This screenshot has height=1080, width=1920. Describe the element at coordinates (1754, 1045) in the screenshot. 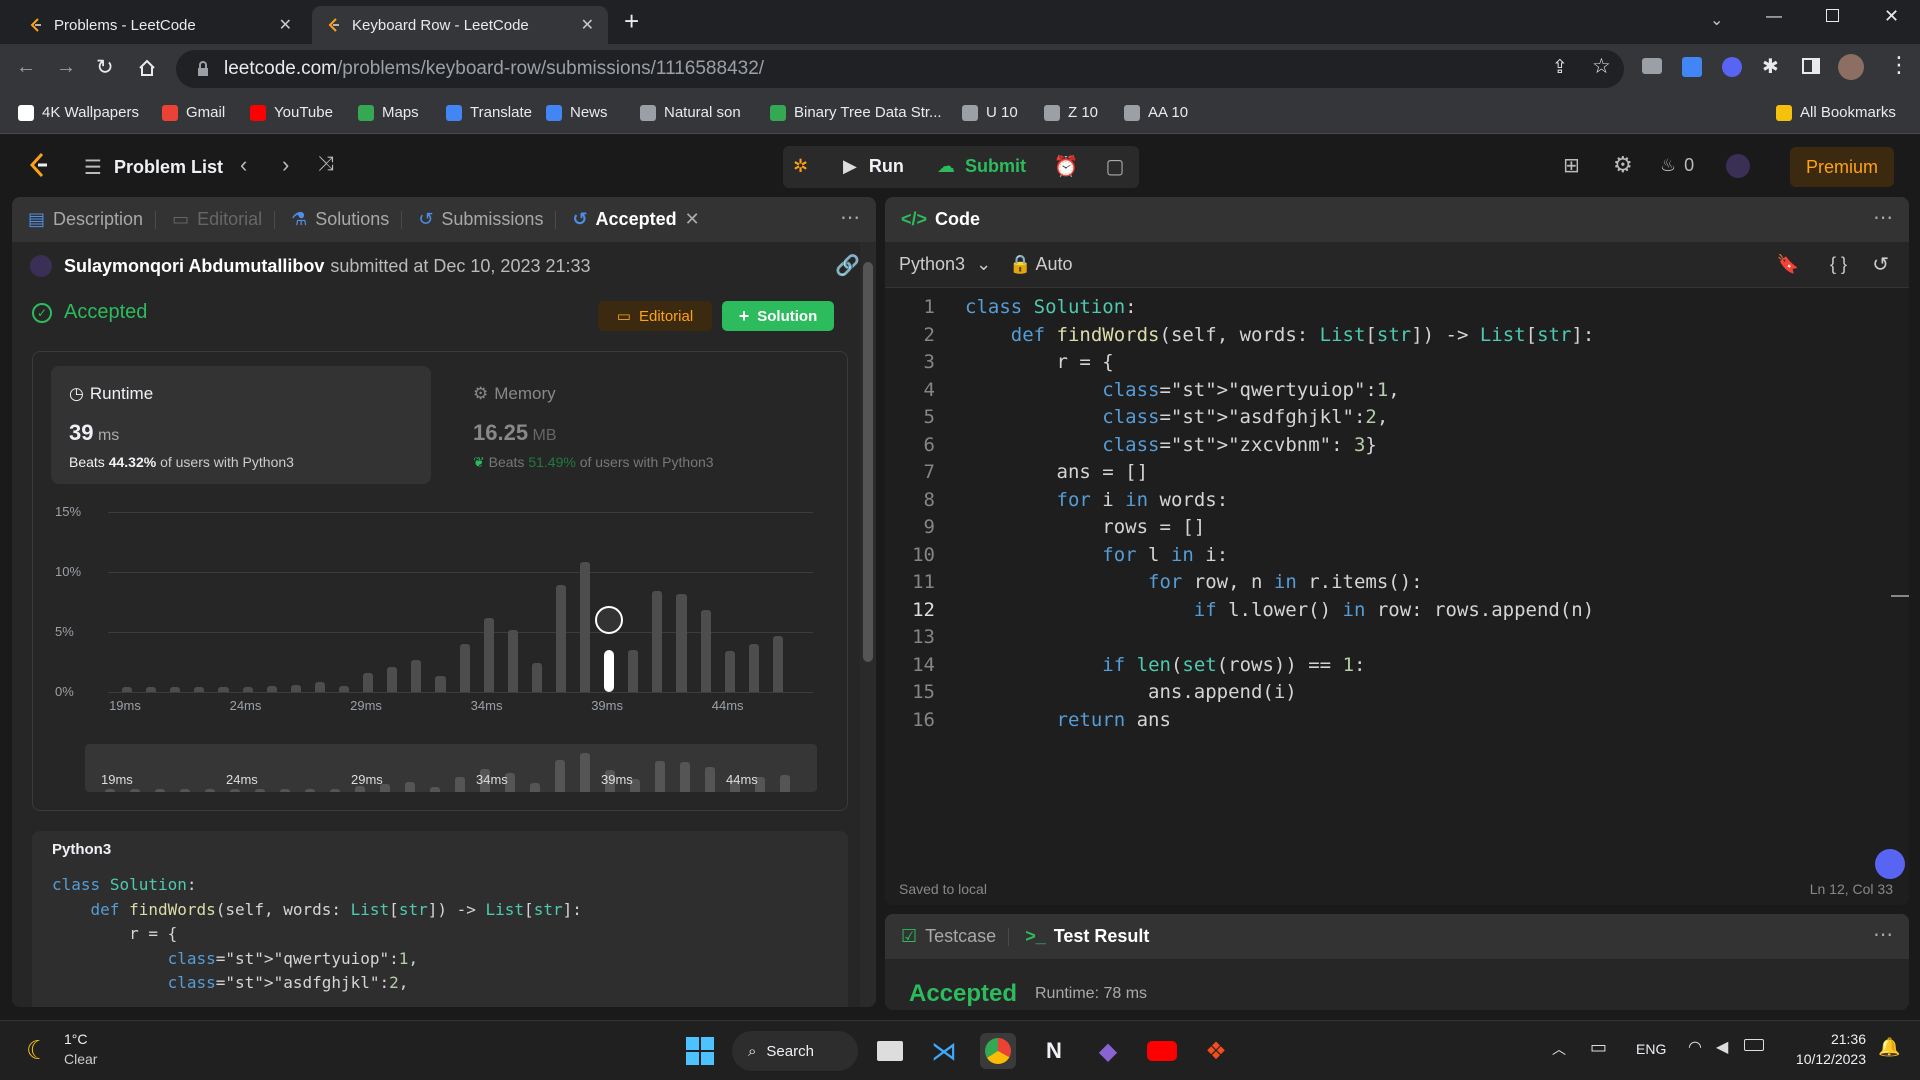

I see `battery-icon` at that location.